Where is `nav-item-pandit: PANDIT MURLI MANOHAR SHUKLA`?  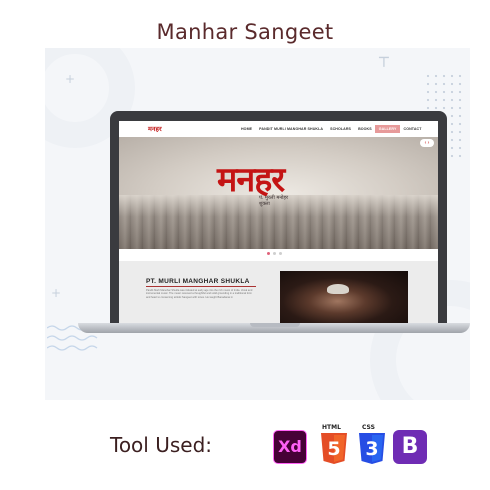
nav-item-pandit: PANDIT MURLI MANOHAR SHUKLA is located at coordinates (291, 129).